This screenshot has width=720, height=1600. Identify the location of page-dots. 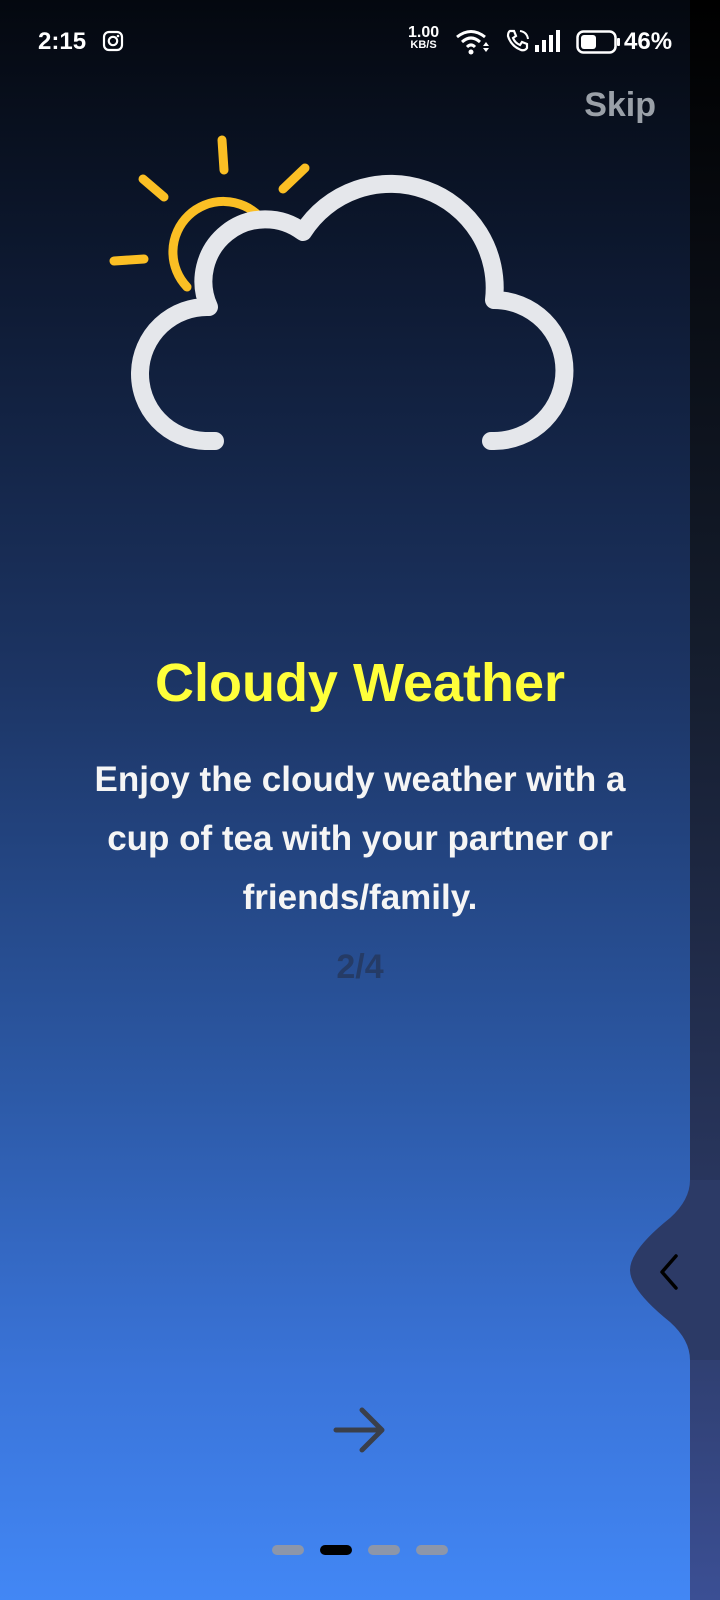
(360, 1550).